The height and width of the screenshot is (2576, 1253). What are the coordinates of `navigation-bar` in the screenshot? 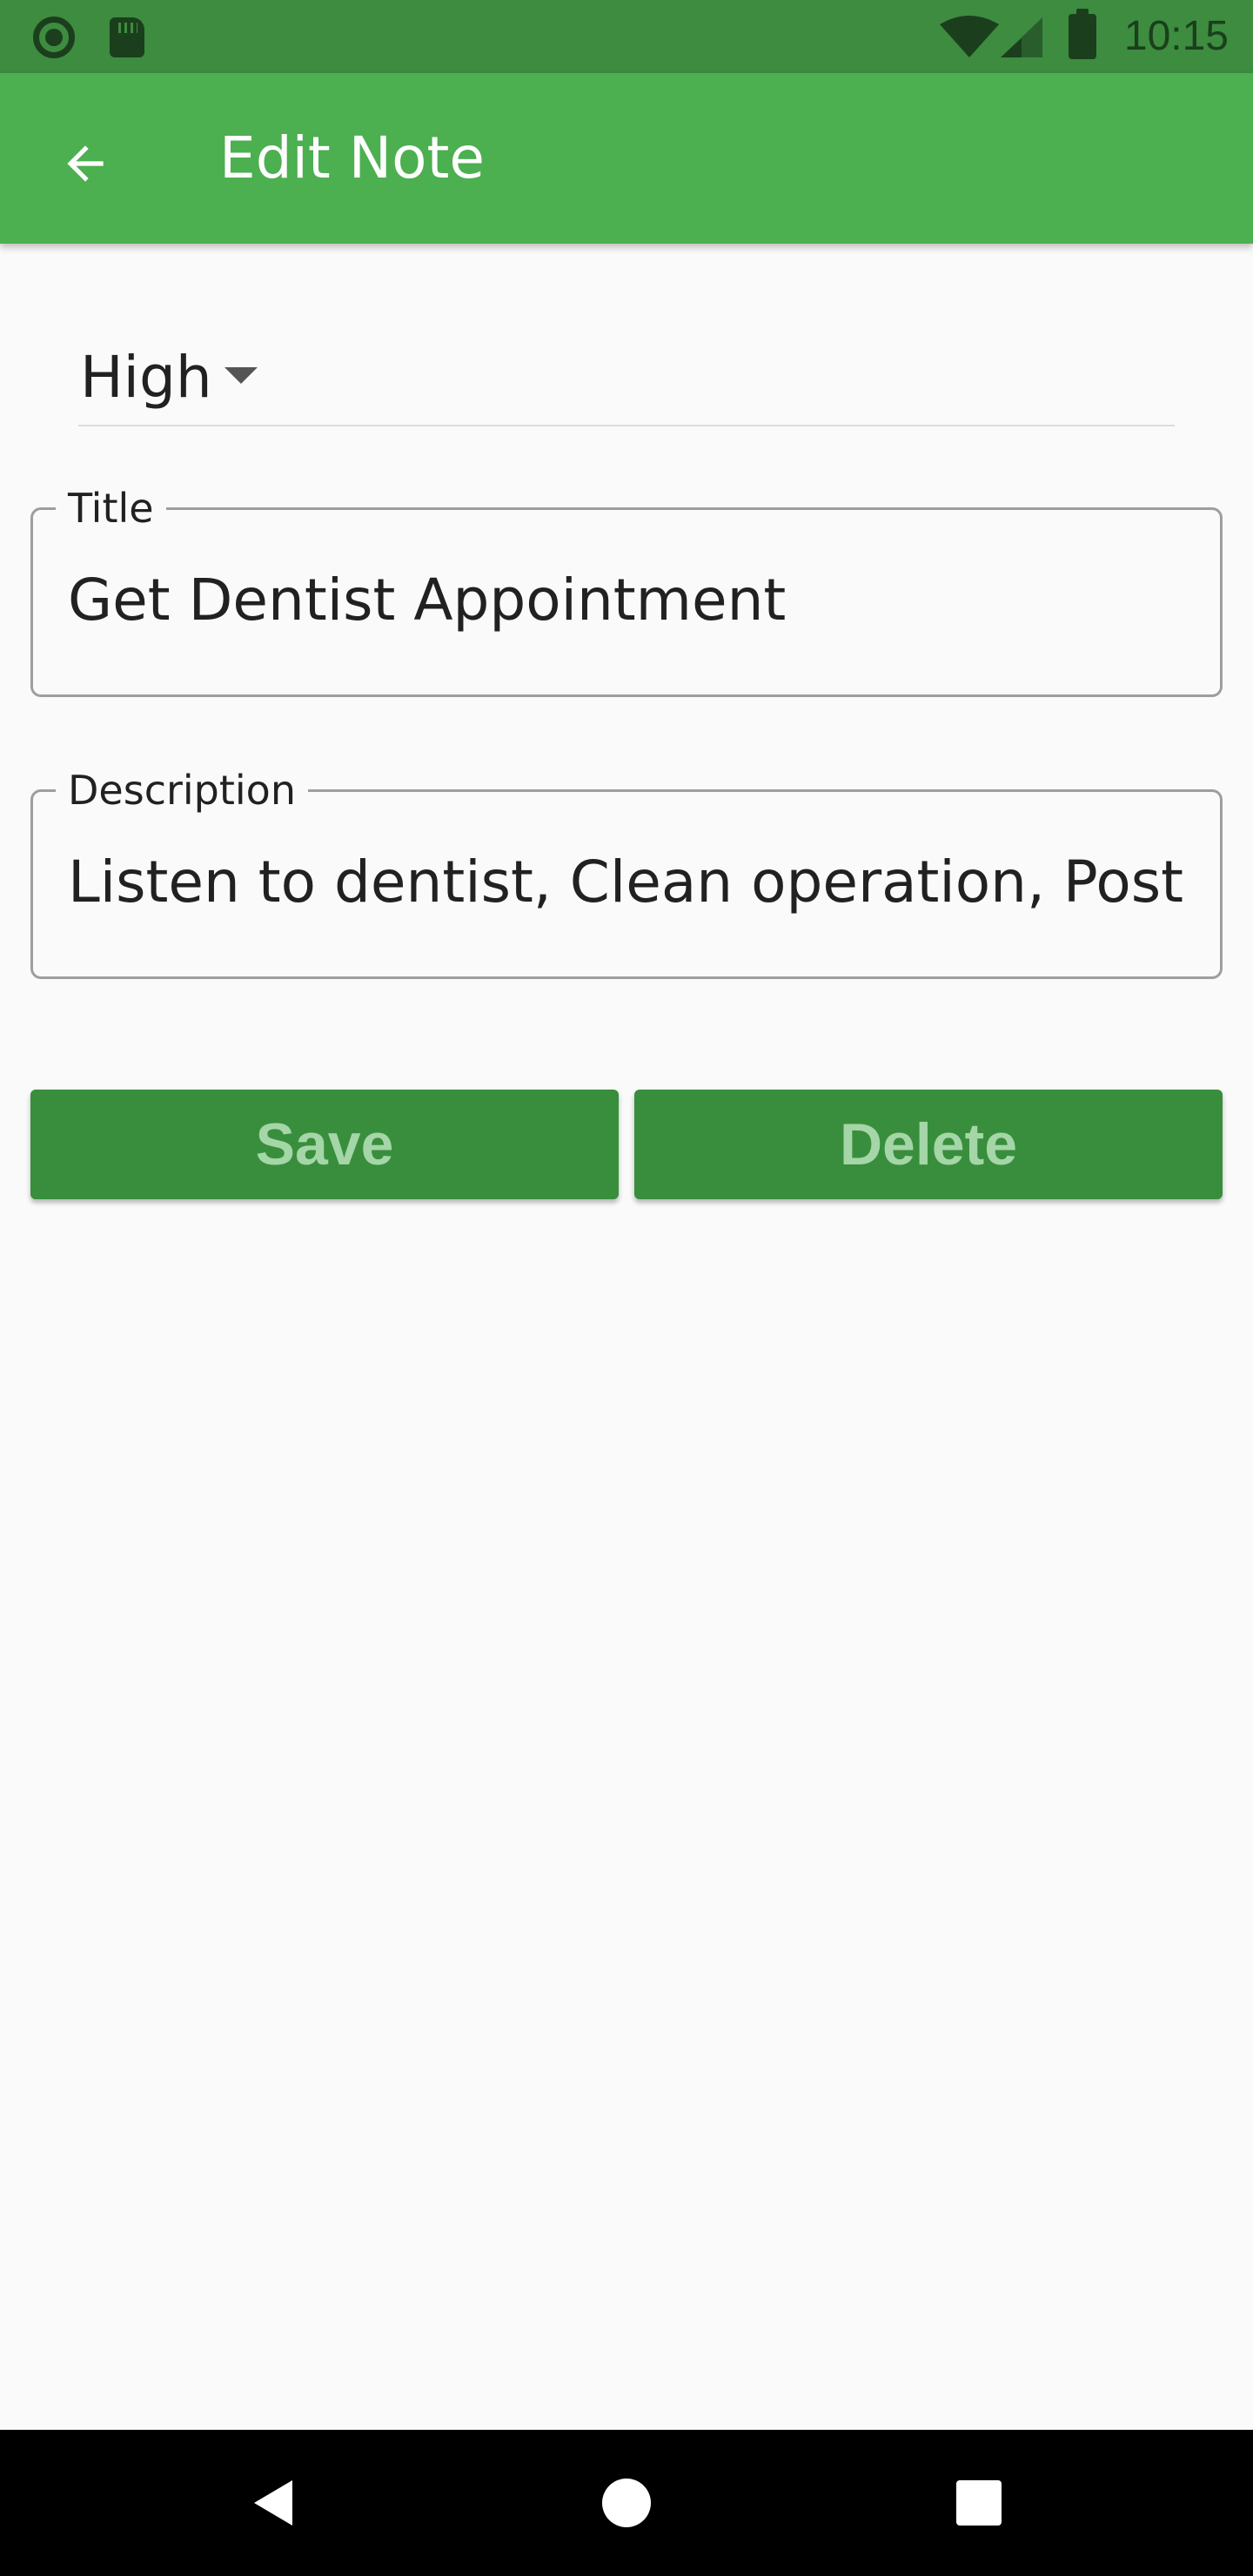 It's located at (626, 2503).